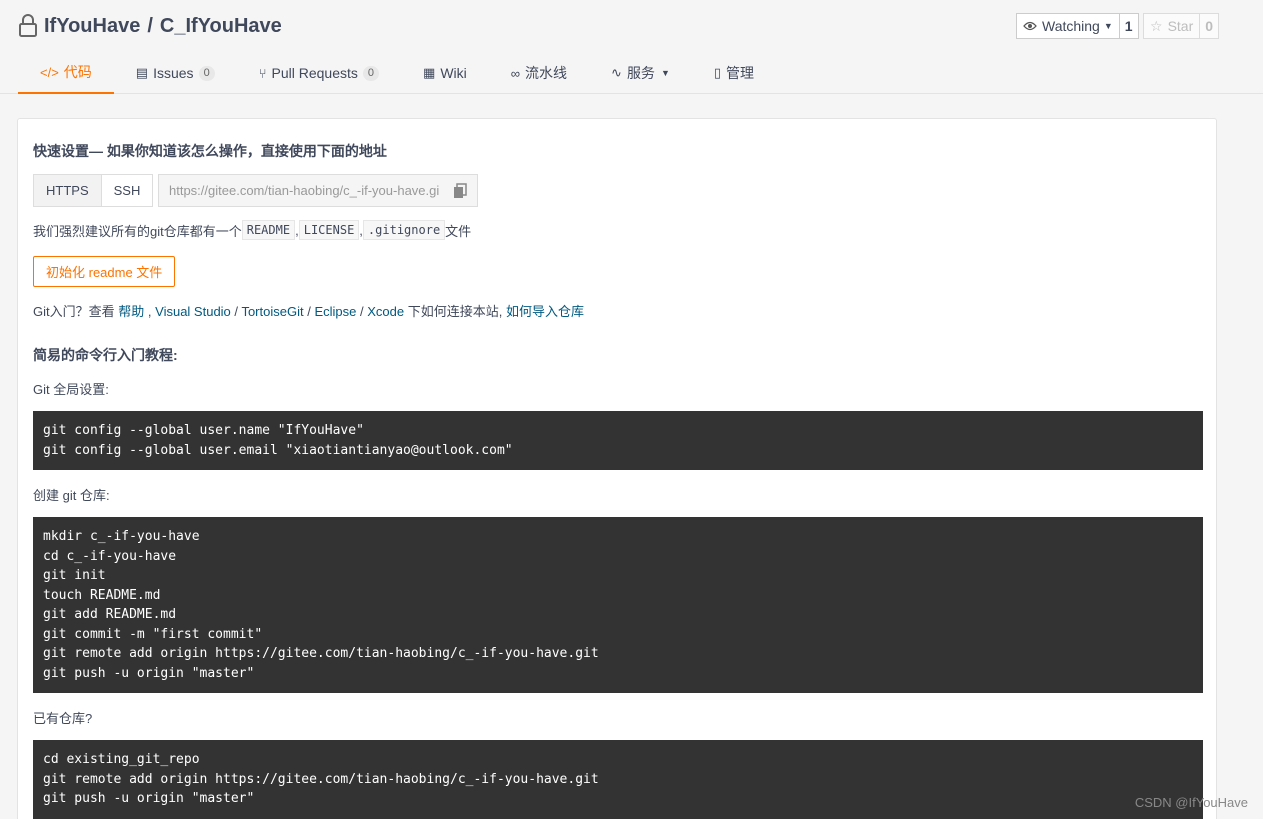 This screenshot has height=819, width=1263. I want to click on code-line: git init, so click(74, 575).